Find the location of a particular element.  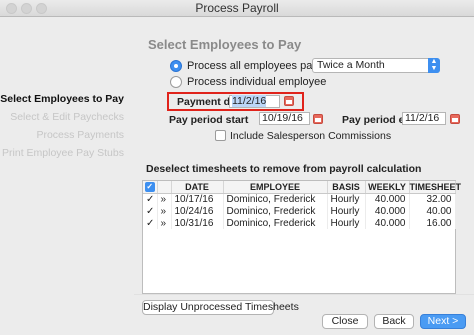

step-select-edit-paychecks: Select & Edit Paychecks is located at coordinates (67, 117).